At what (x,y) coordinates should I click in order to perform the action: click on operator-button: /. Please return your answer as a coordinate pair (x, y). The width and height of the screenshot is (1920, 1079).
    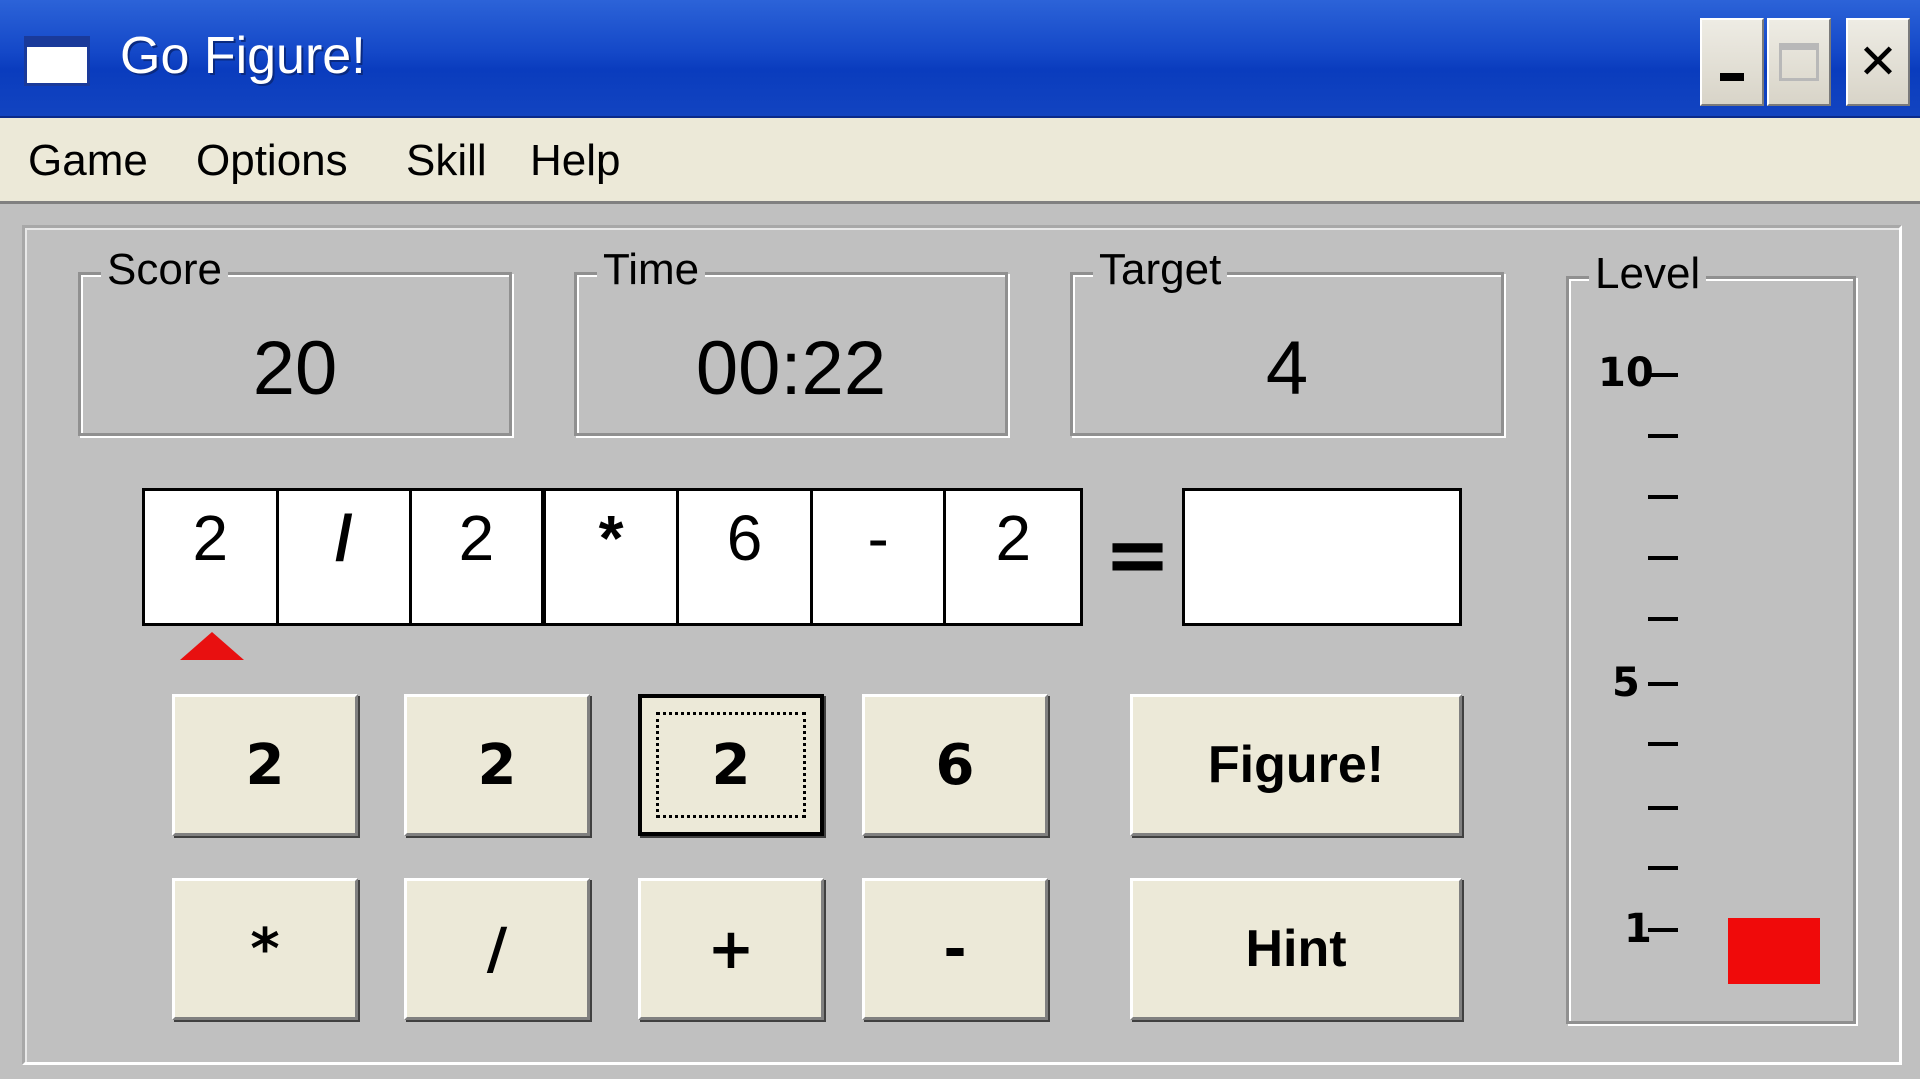
    Looking at the image, I should click on (497, 949).